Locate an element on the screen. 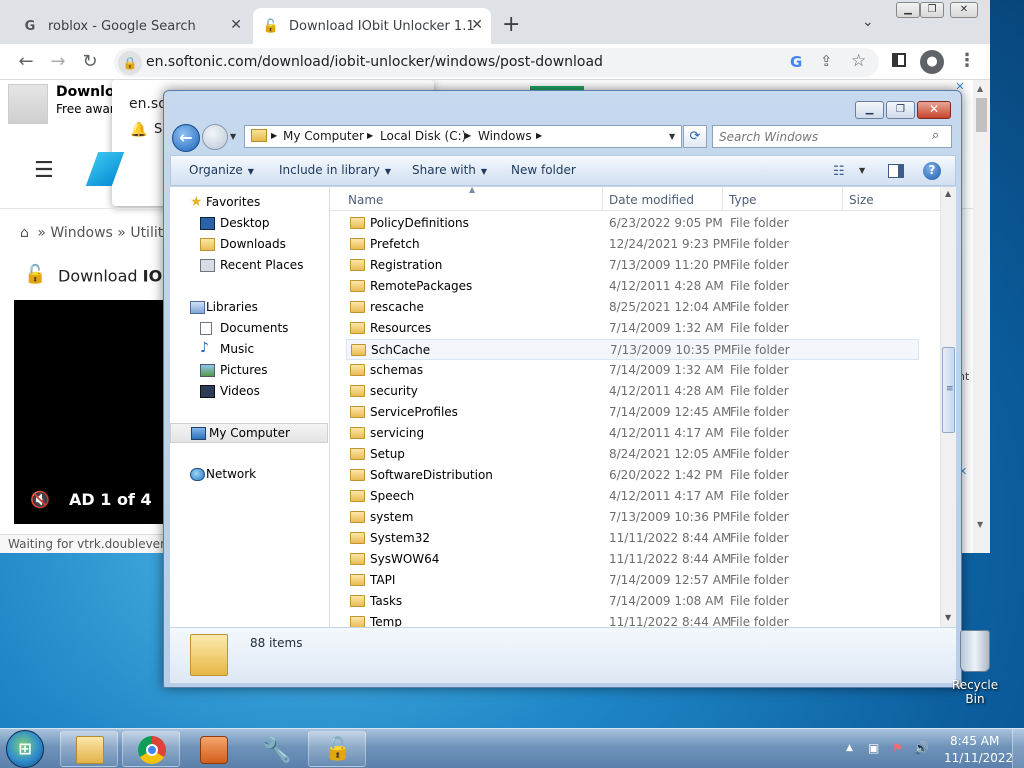 Image resolution: width=1024 pixels, height=768 pixels. taskbar-tools: 🔧 is located at coordinates (275, 749).